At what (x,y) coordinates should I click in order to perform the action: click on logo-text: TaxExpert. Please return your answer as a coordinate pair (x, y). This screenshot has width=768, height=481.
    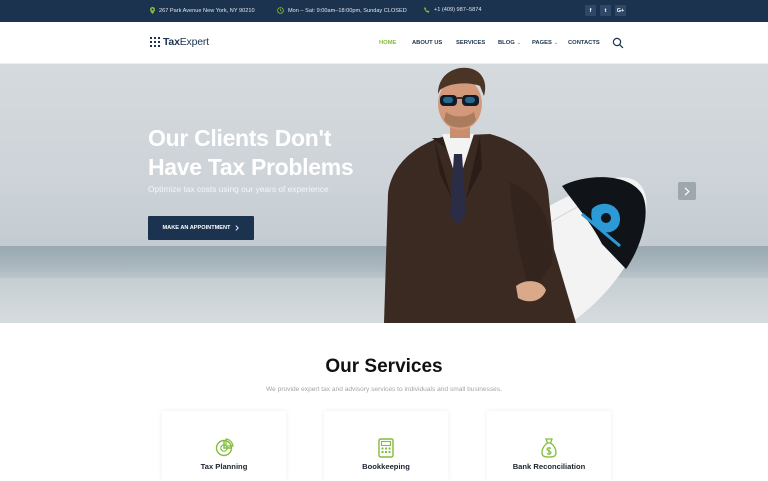
    Looking at the image, I should click on (186, 42).